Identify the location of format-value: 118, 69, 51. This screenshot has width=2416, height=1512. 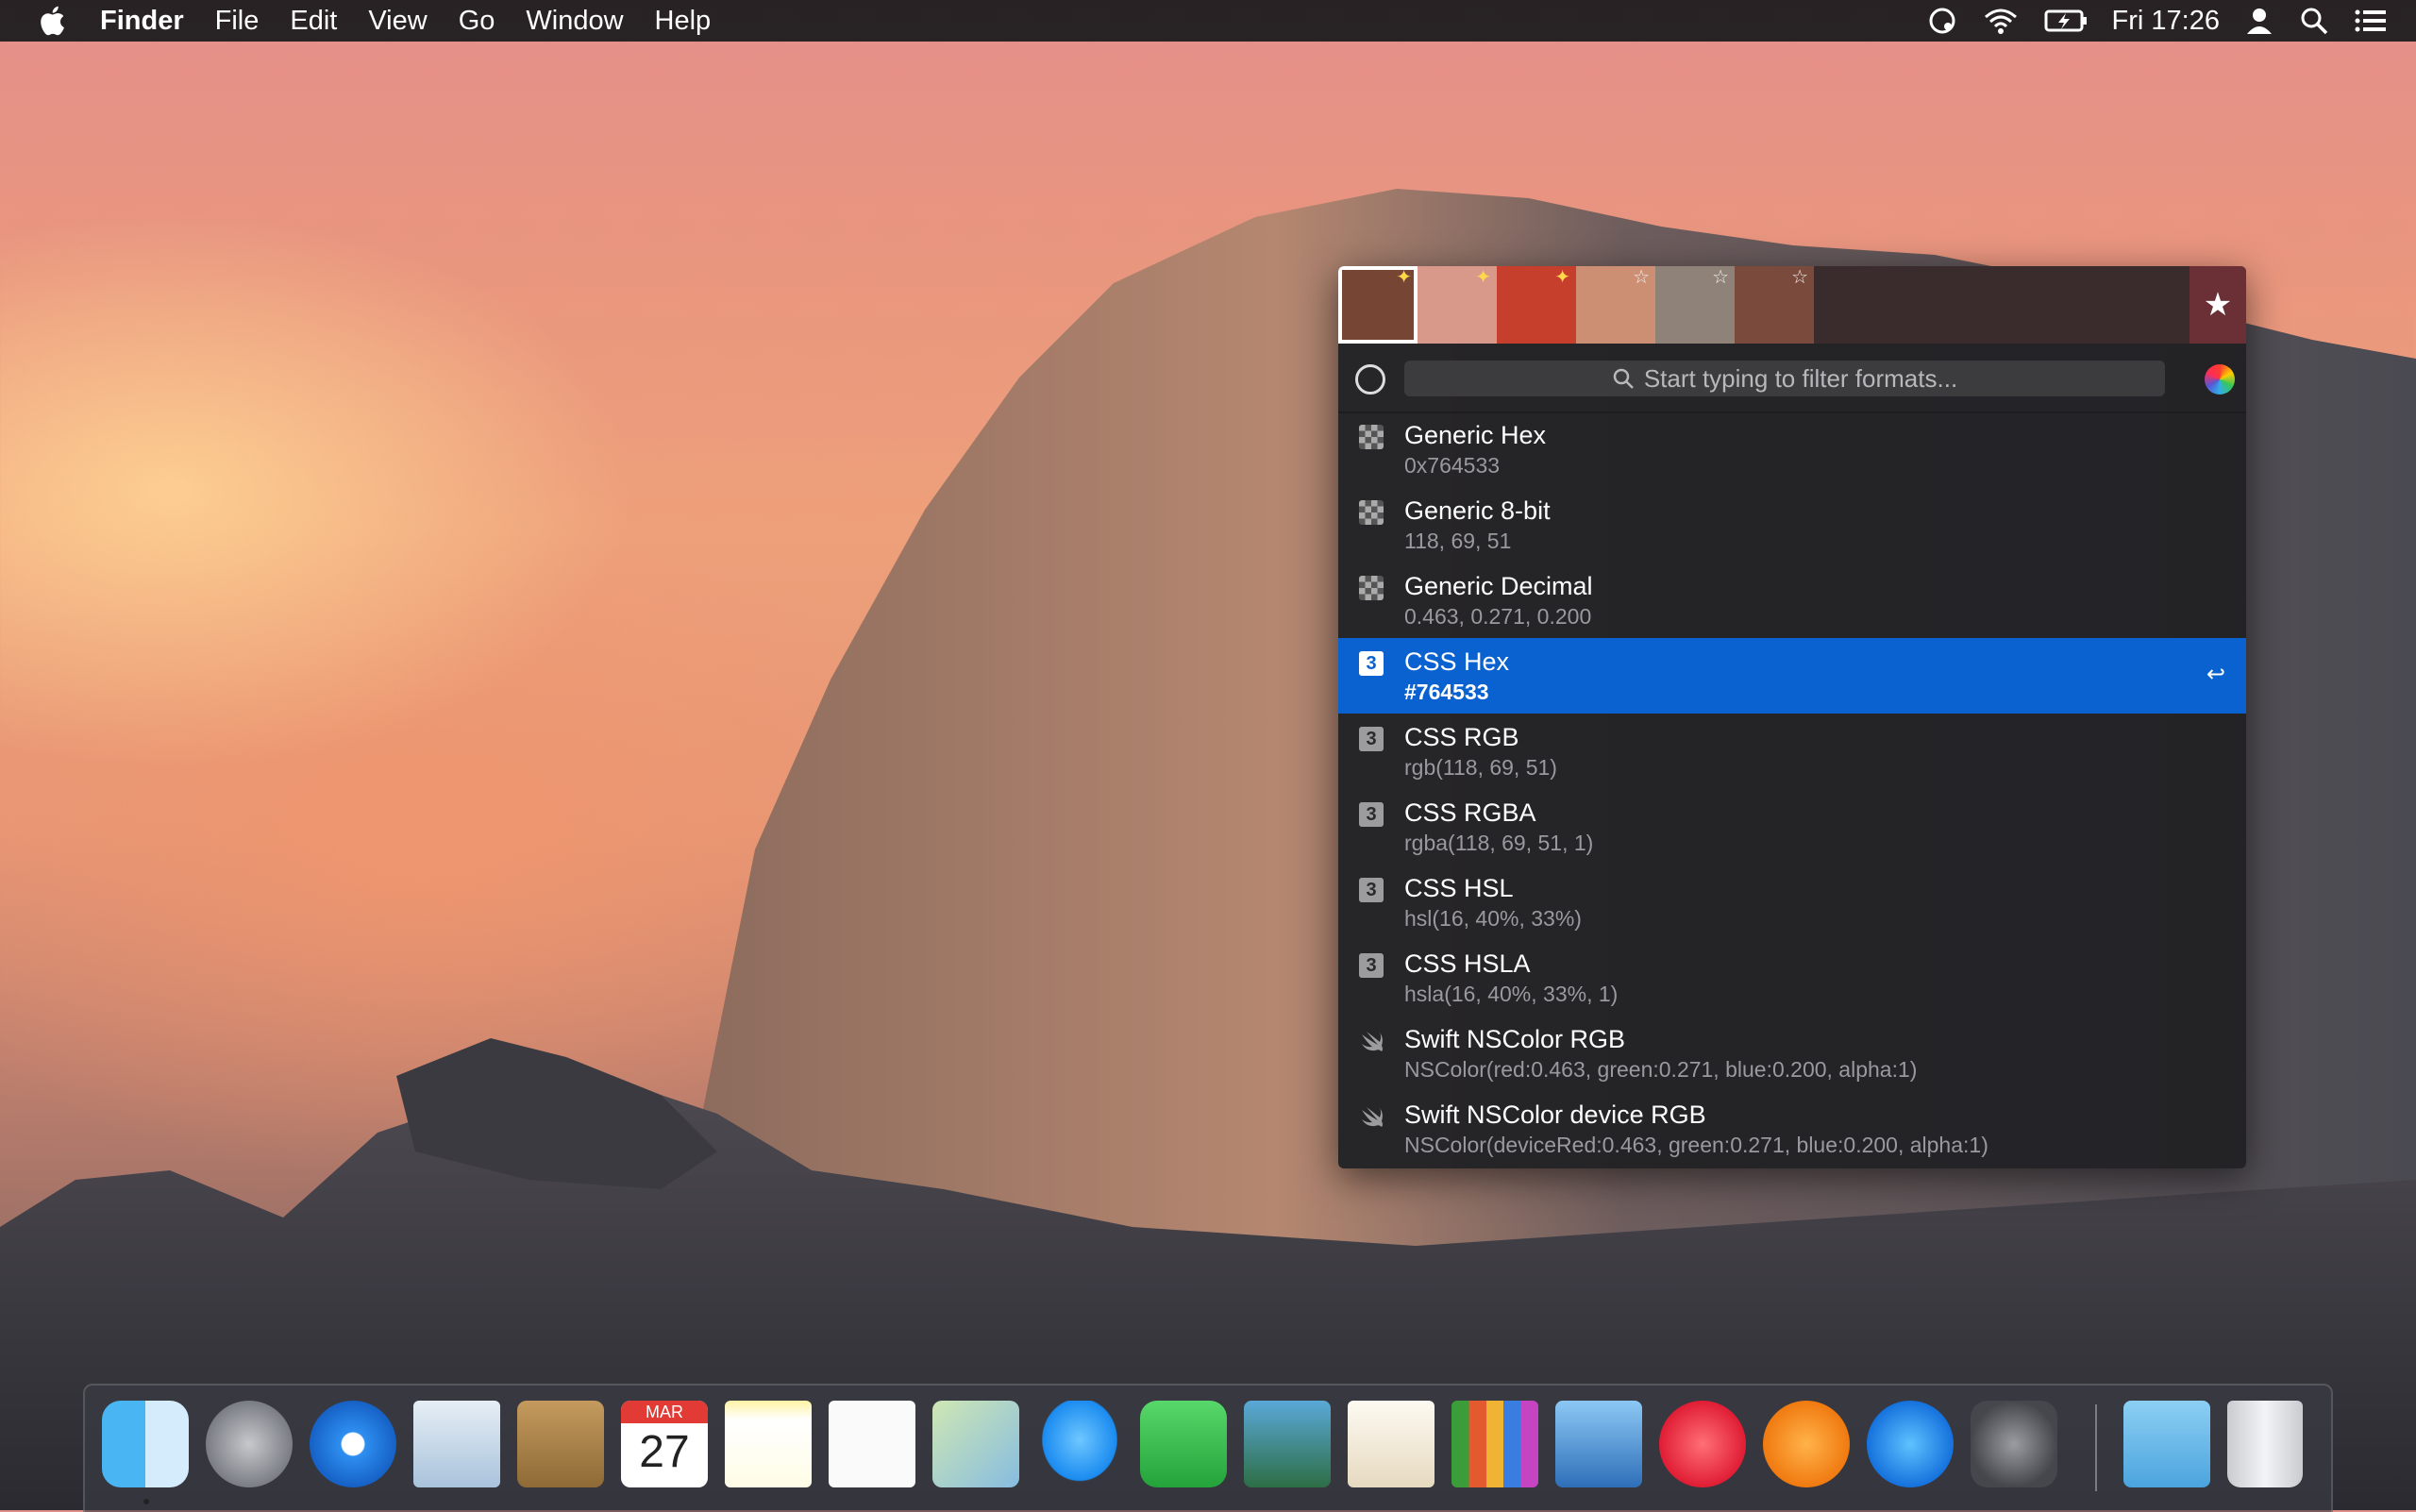
(1458, 541).